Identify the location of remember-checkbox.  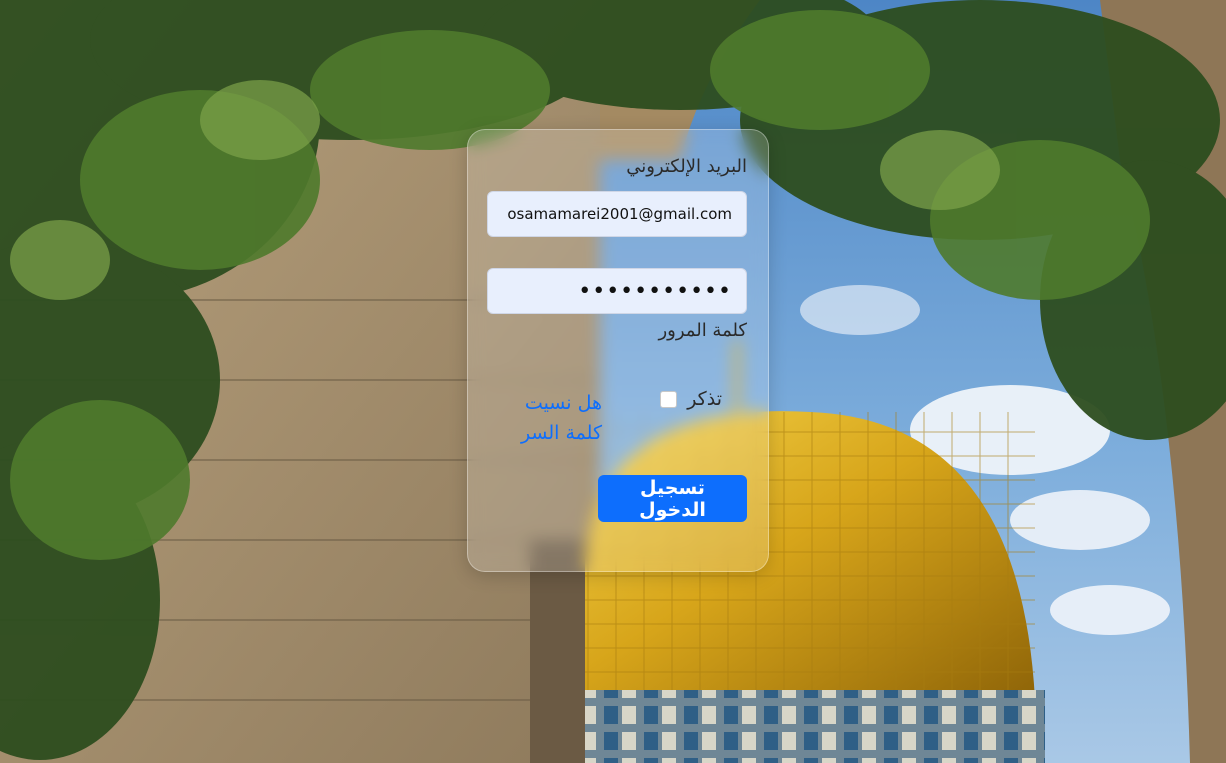
(669, 399).